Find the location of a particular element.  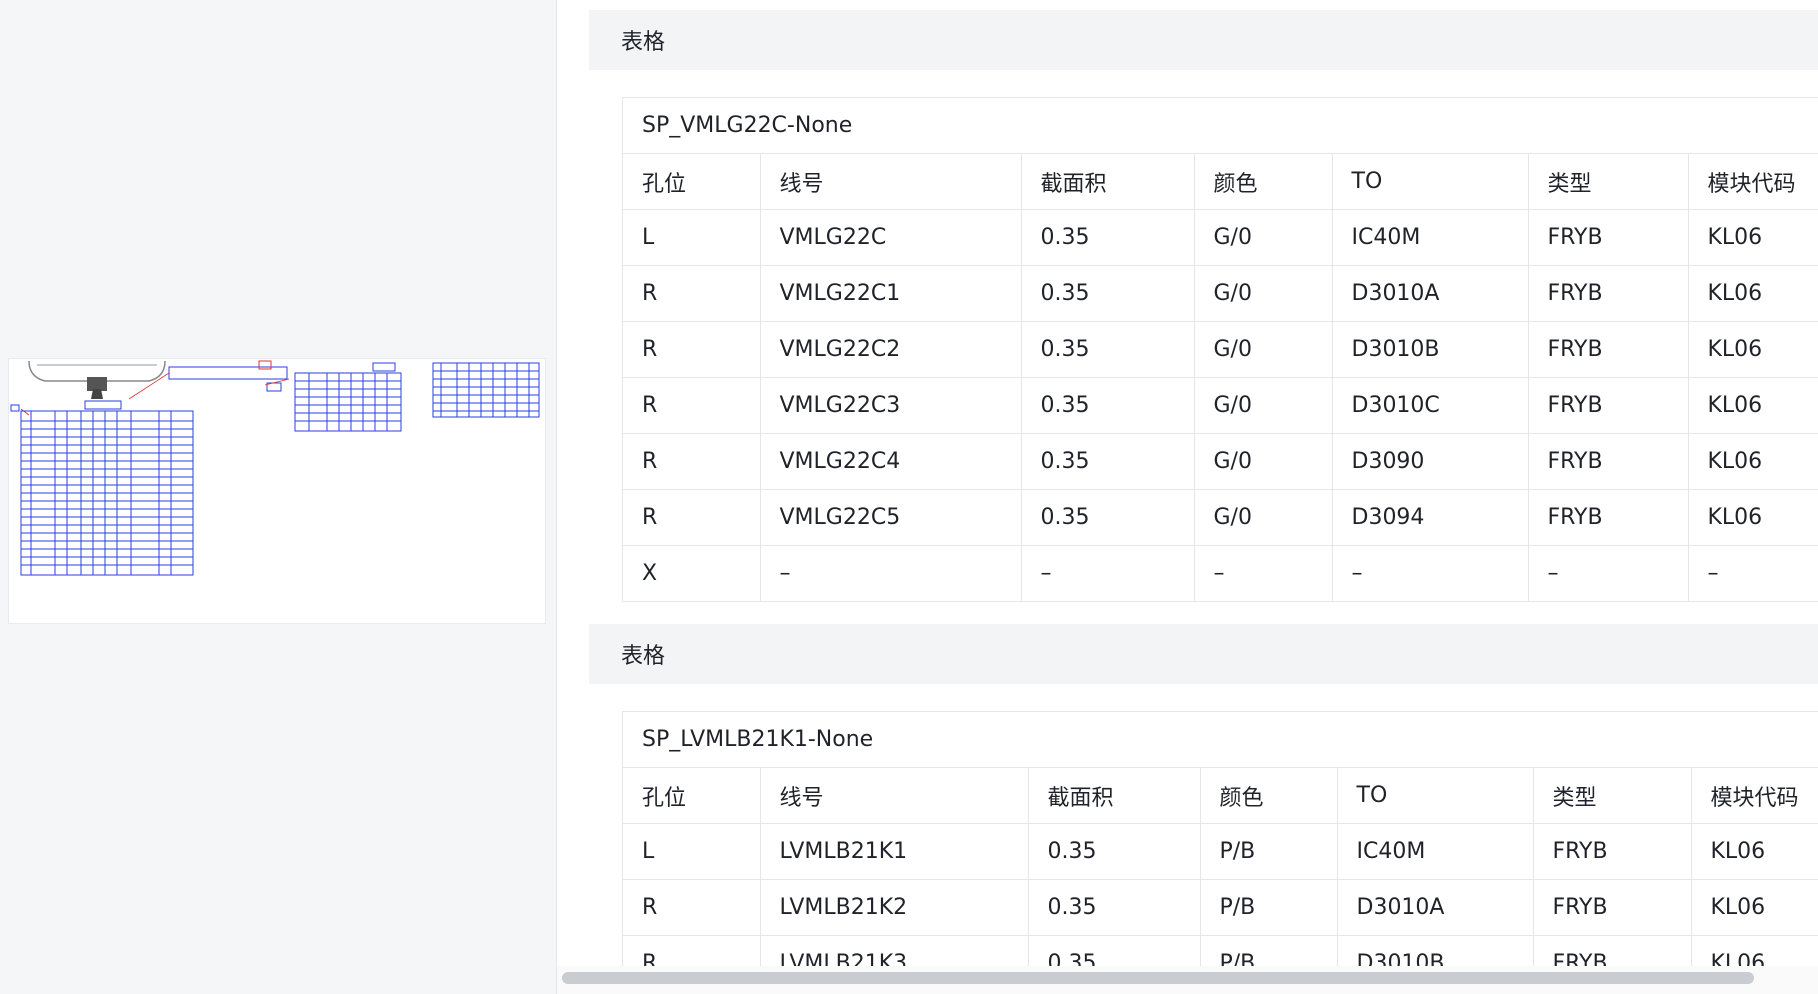

horizontal-scrollbar-thumb is located at coordinates (1158, 978).